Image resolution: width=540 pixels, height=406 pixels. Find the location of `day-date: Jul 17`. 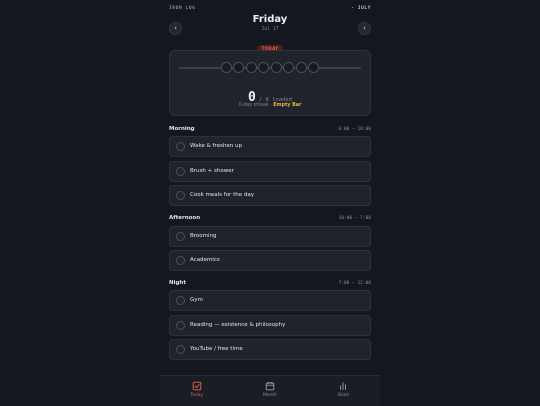

day-date: Jul 17 is located at coordinates (270, 29).